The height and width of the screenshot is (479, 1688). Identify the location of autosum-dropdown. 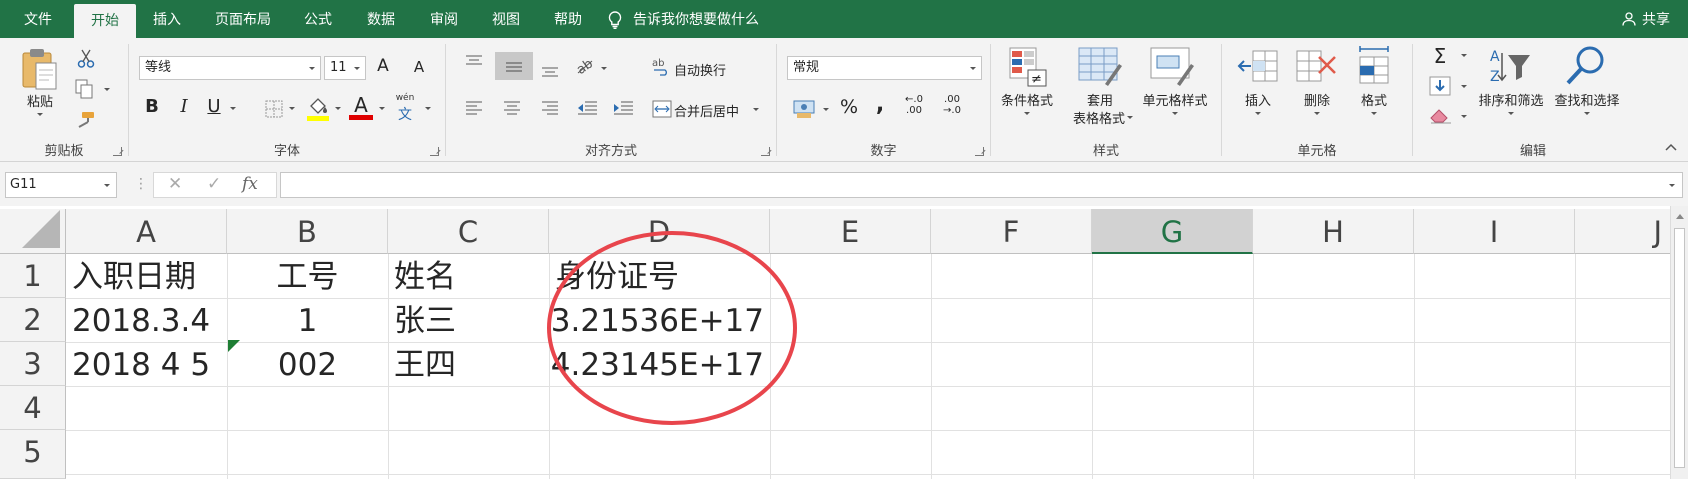
(1464, 55).